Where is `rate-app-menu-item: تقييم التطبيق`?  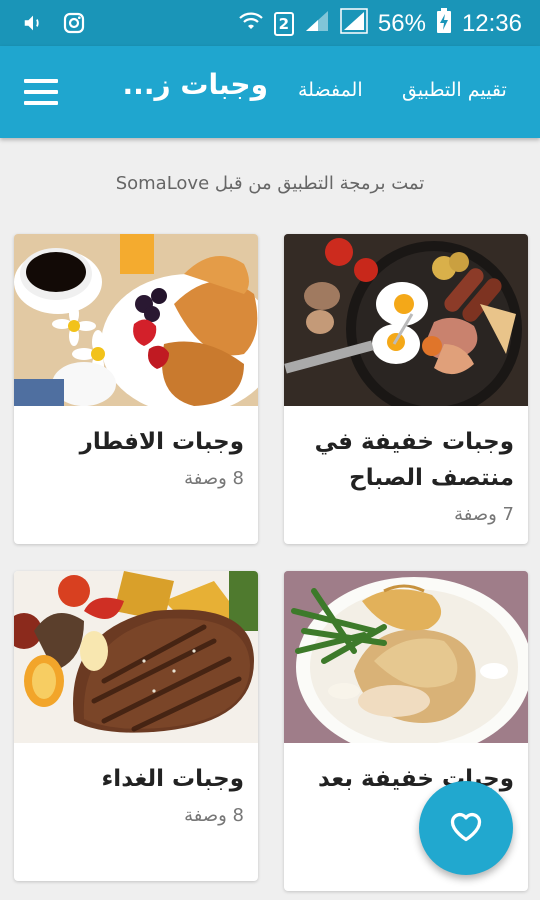
rate-app-menu-item: تقييم التطبيق is located at coordinates (454, 90).